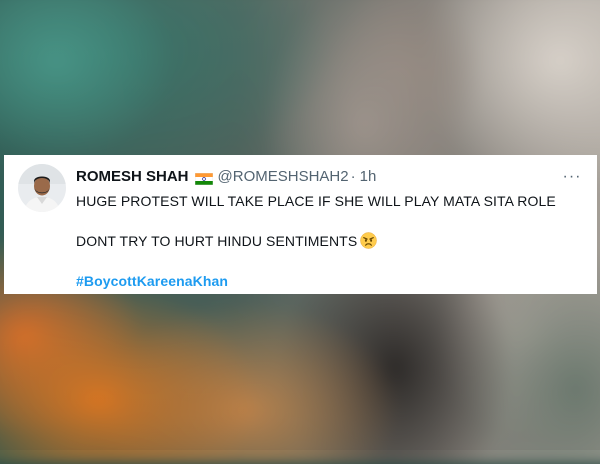  I want to click on hashtag-link: #BoycottKareenaKhan, so click(152, 281).